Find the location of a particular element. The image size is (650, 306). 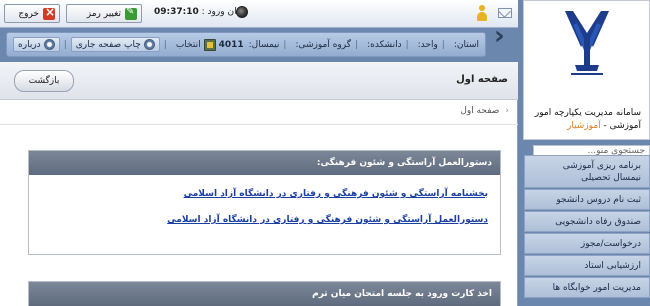

semester-value: 4011 is located at coordinates (231, 44).